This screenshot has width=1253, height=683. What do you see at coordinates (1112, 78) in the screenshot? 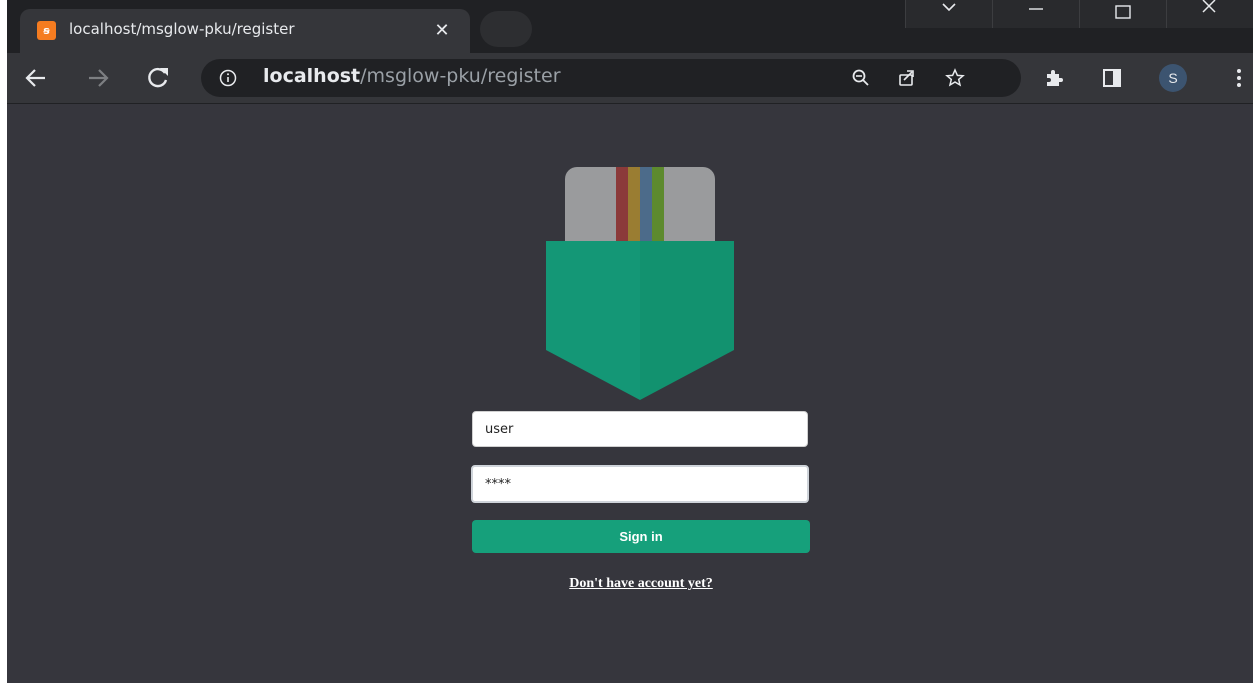
I see `side-panel-icon` at bounding box center [1112, 78].